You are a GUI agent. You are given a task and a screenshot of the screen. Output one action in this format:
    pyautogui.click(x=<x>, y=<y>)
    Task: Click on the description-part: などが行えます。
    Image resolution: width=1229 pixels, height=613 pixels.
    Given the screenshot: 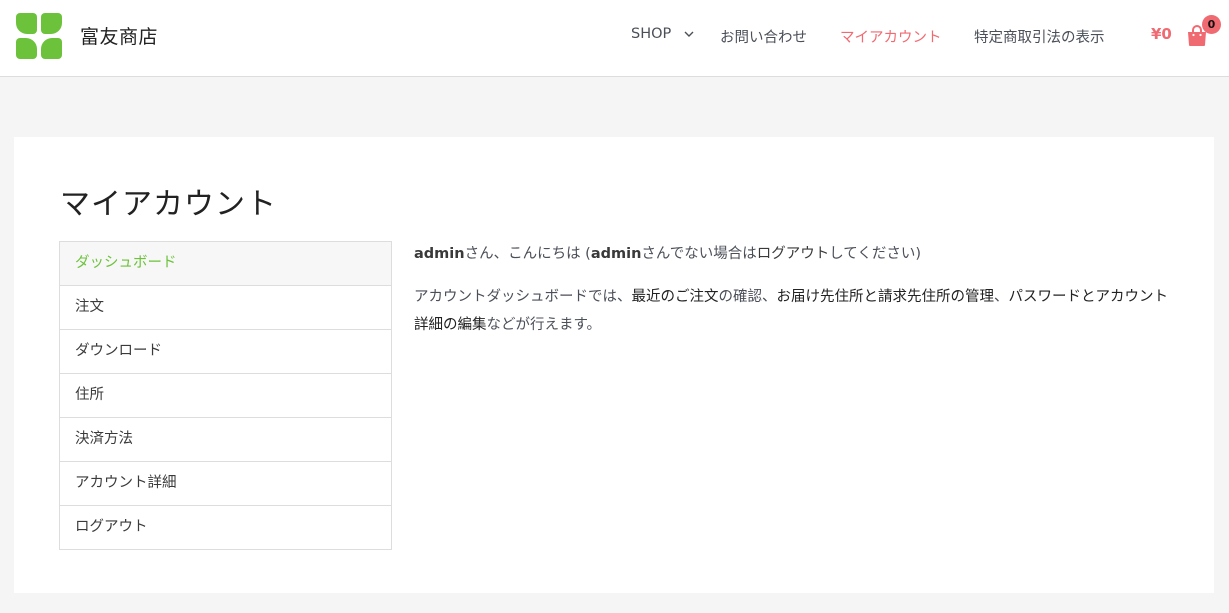 What is the action you would take?
    pyautogui.click(x=544, y=325)
    